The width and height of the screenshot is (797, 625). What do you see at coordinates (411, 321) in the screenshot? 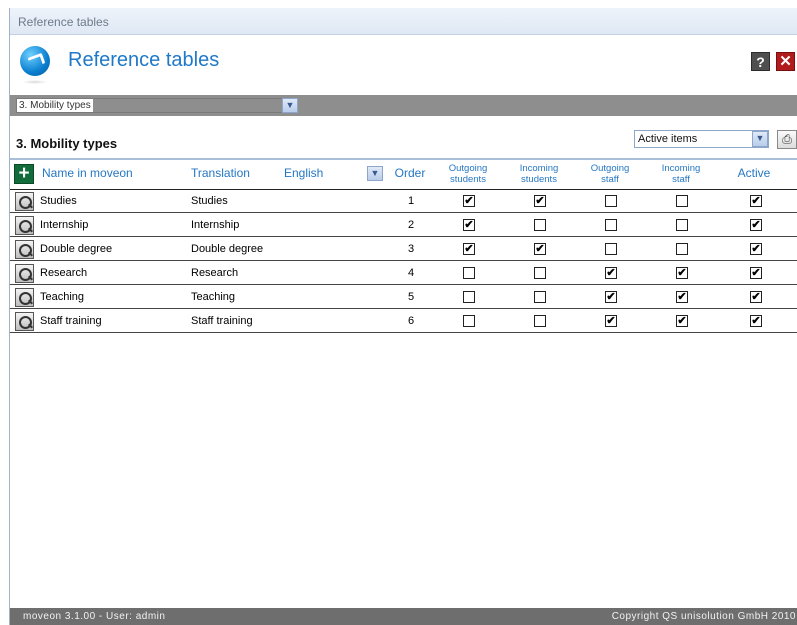
I see `cell-order: 6` at bounding box center [411, 321].